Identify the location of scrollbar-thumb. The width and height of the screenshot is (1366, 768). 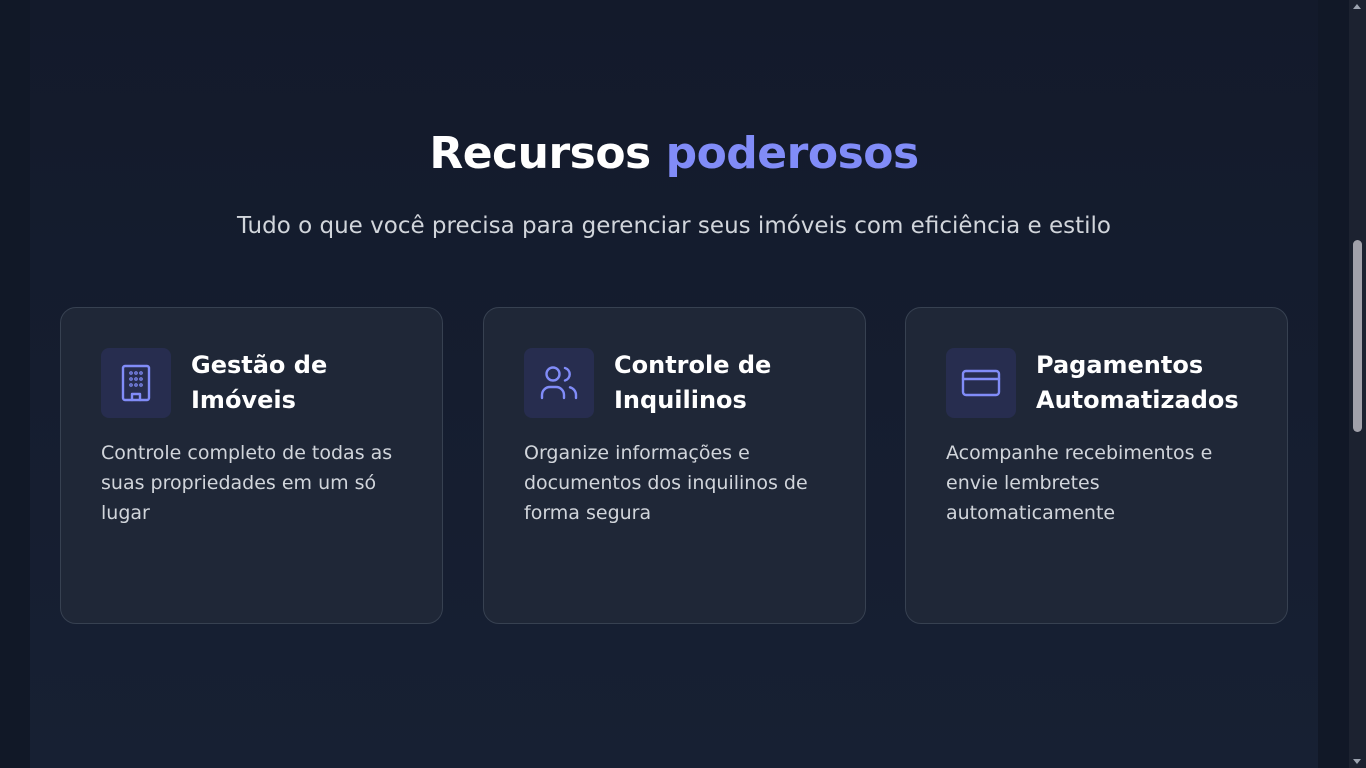
(1357, 336).